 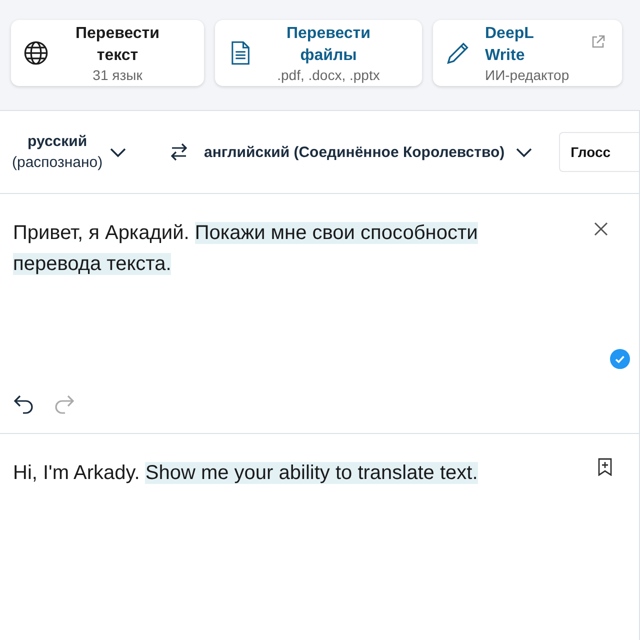 I want to click on mode-tab: DeepL Write ИИ-редактор, so click(x=527, y=53).